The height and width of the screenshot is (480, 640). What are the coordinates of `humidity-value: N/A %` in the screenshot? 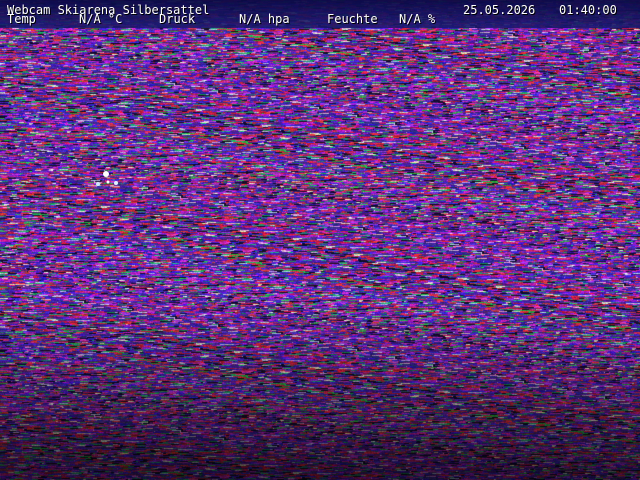 It's located at (417, 19).